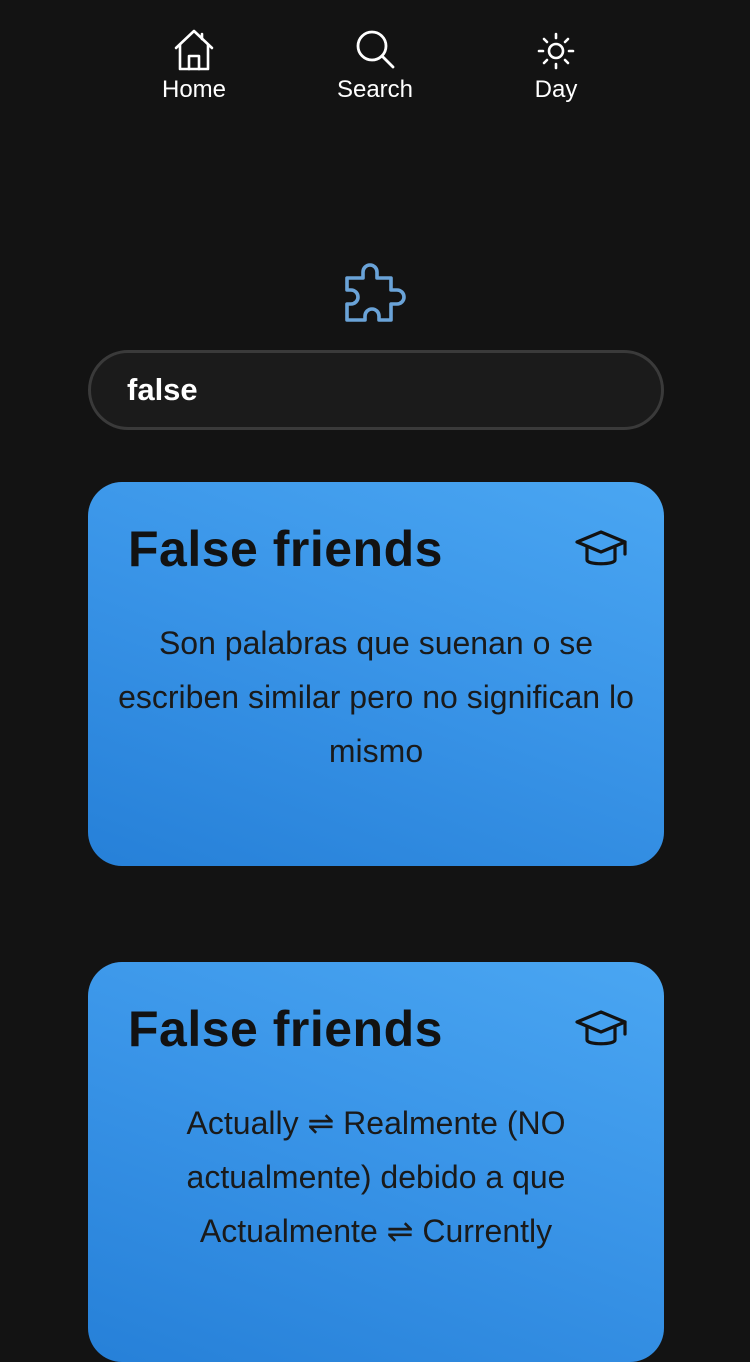  I want to click on home-icon, so click(194, 50).